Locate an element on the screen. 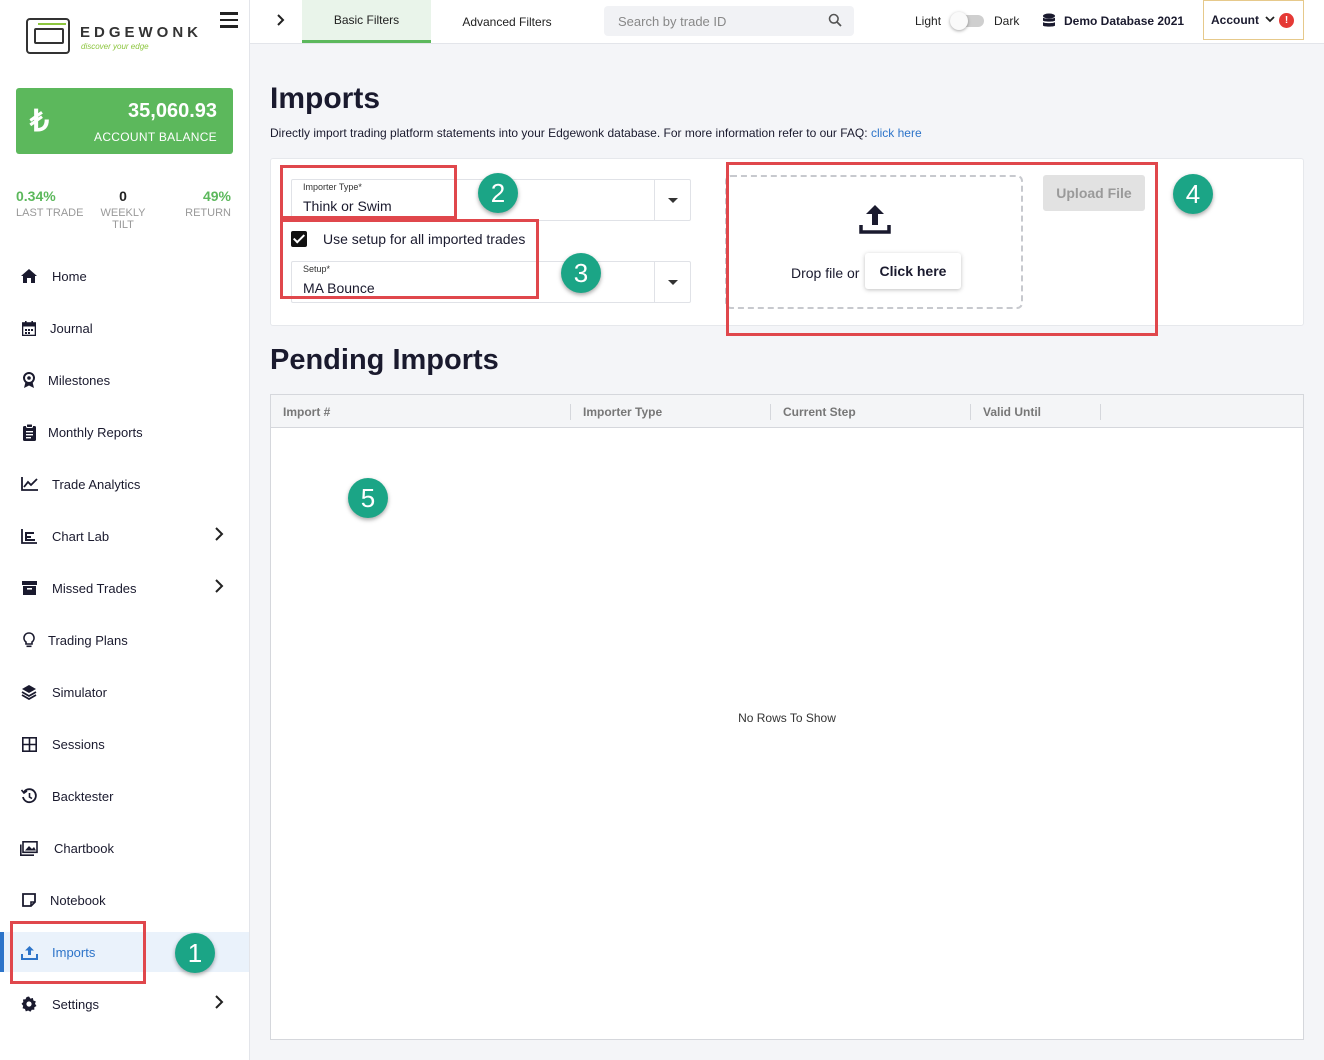 This screenshot has height=1060, width=1324. sidebar-item-label: Missed Trades is located at coordinates (94, 588).